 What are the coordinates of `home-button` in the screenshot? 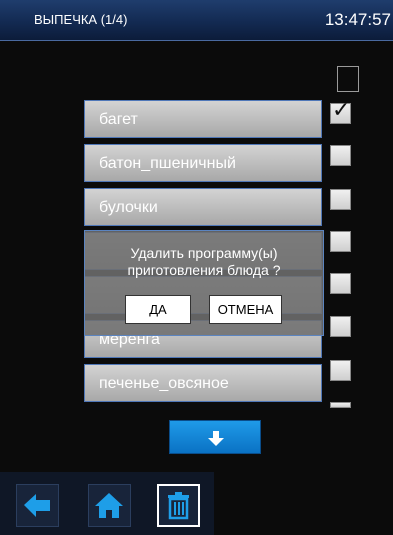 It's located at (109, 505).